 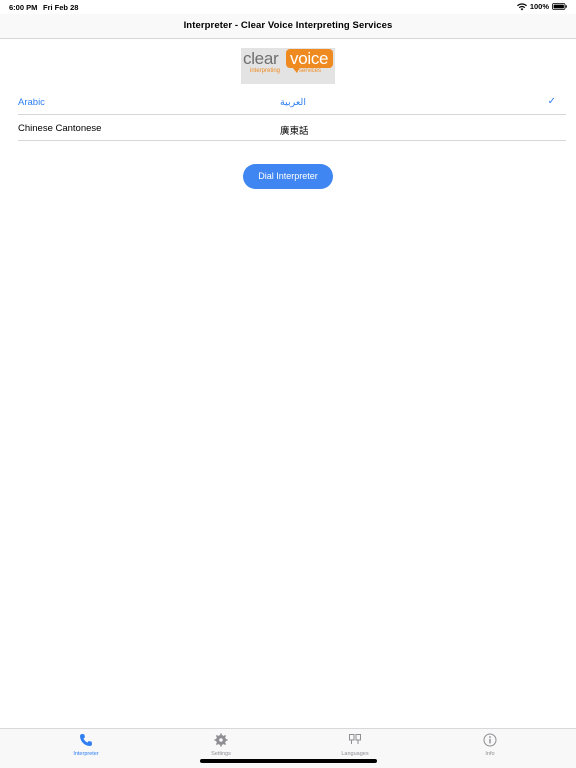 I want to click on language-row-arabic: Arabic العربية ✓, so click(x=292, y=102).